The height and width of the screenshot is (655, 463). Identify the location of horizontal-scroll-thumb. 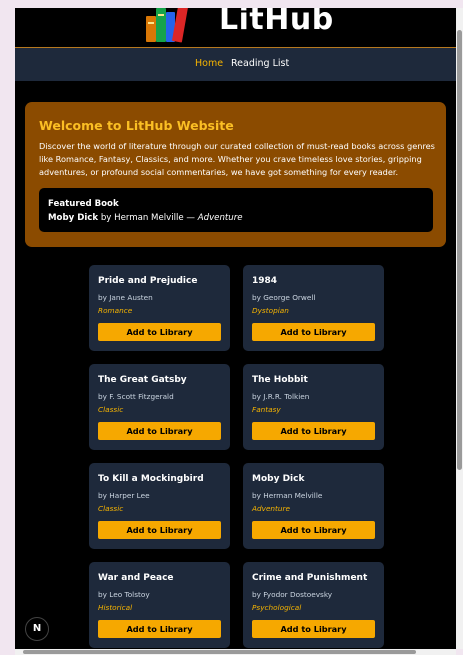
(219, 652).